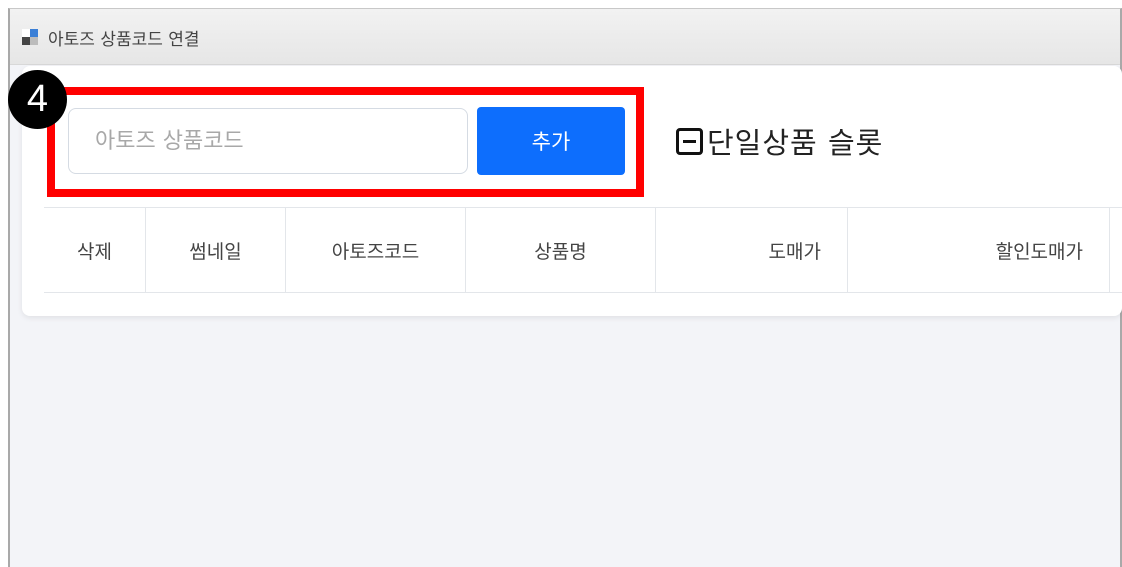 The image size is (1122, 567). I want to click on column-header-thumbnail: 썸네일, so click(216, 250).